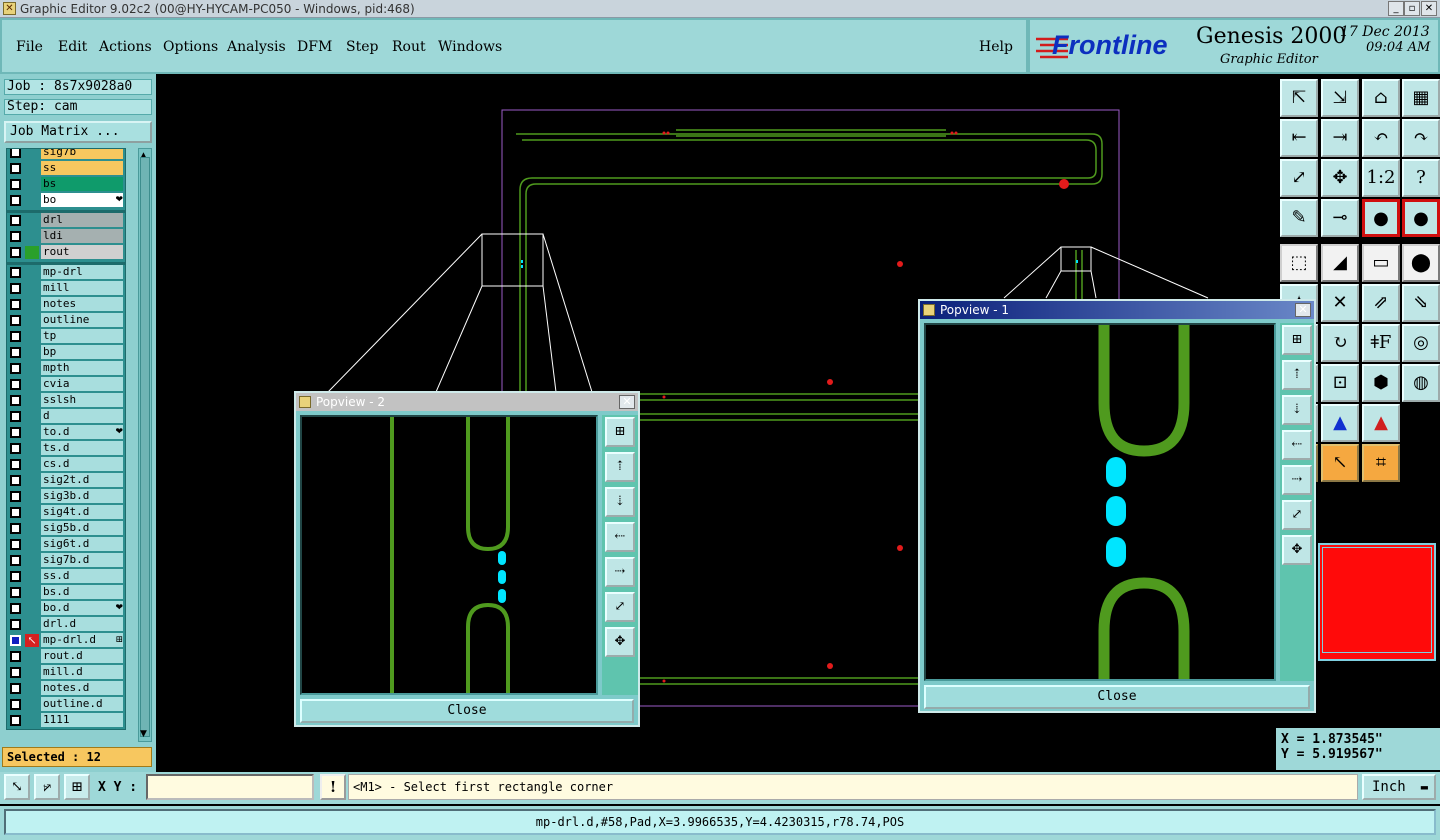 The image size is (1440, 840). Describe the element at coordinates (82, 288) in the screenshot. I see `layer-name: mill` at that location.